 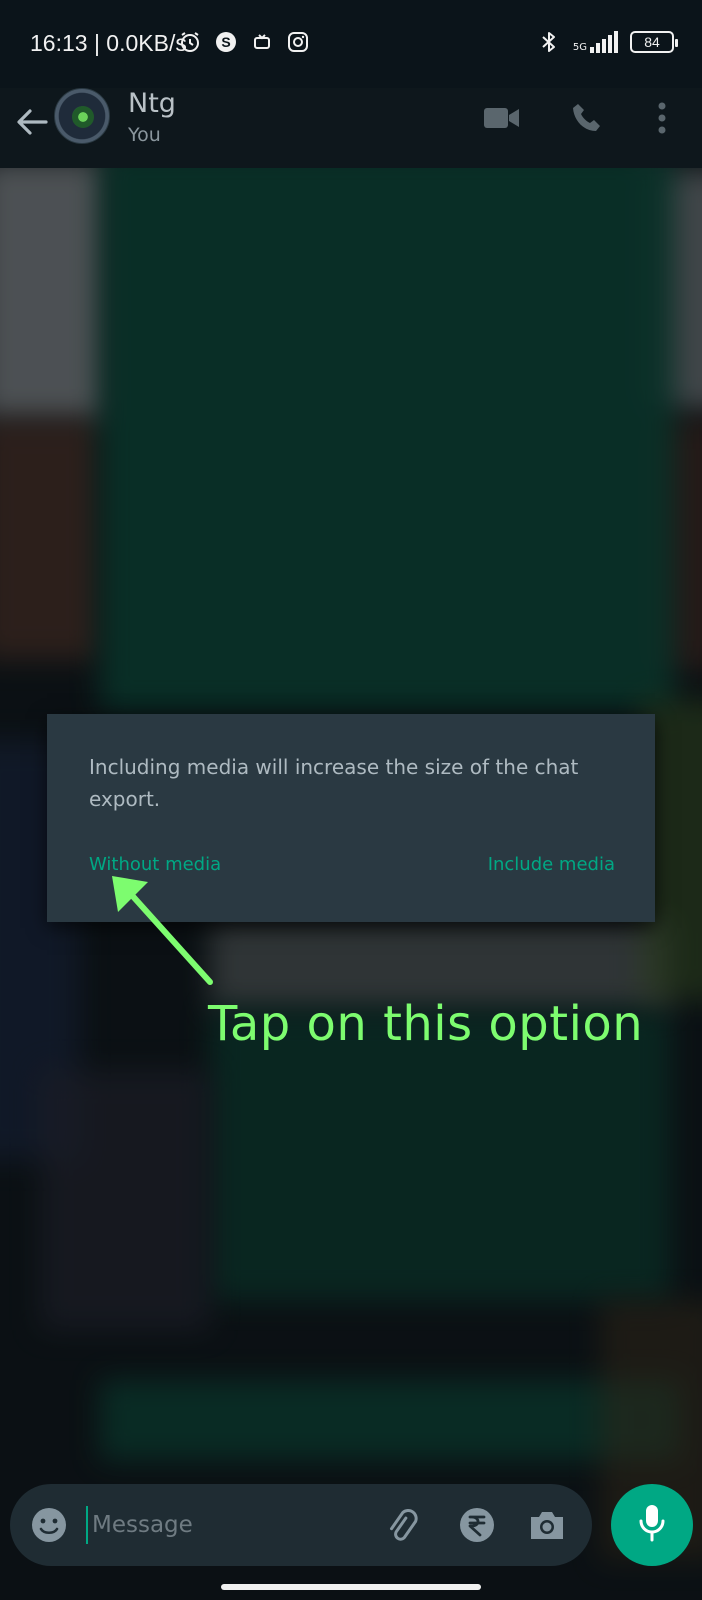 I want to click on more-options-icon, so click(x=662, y=118).